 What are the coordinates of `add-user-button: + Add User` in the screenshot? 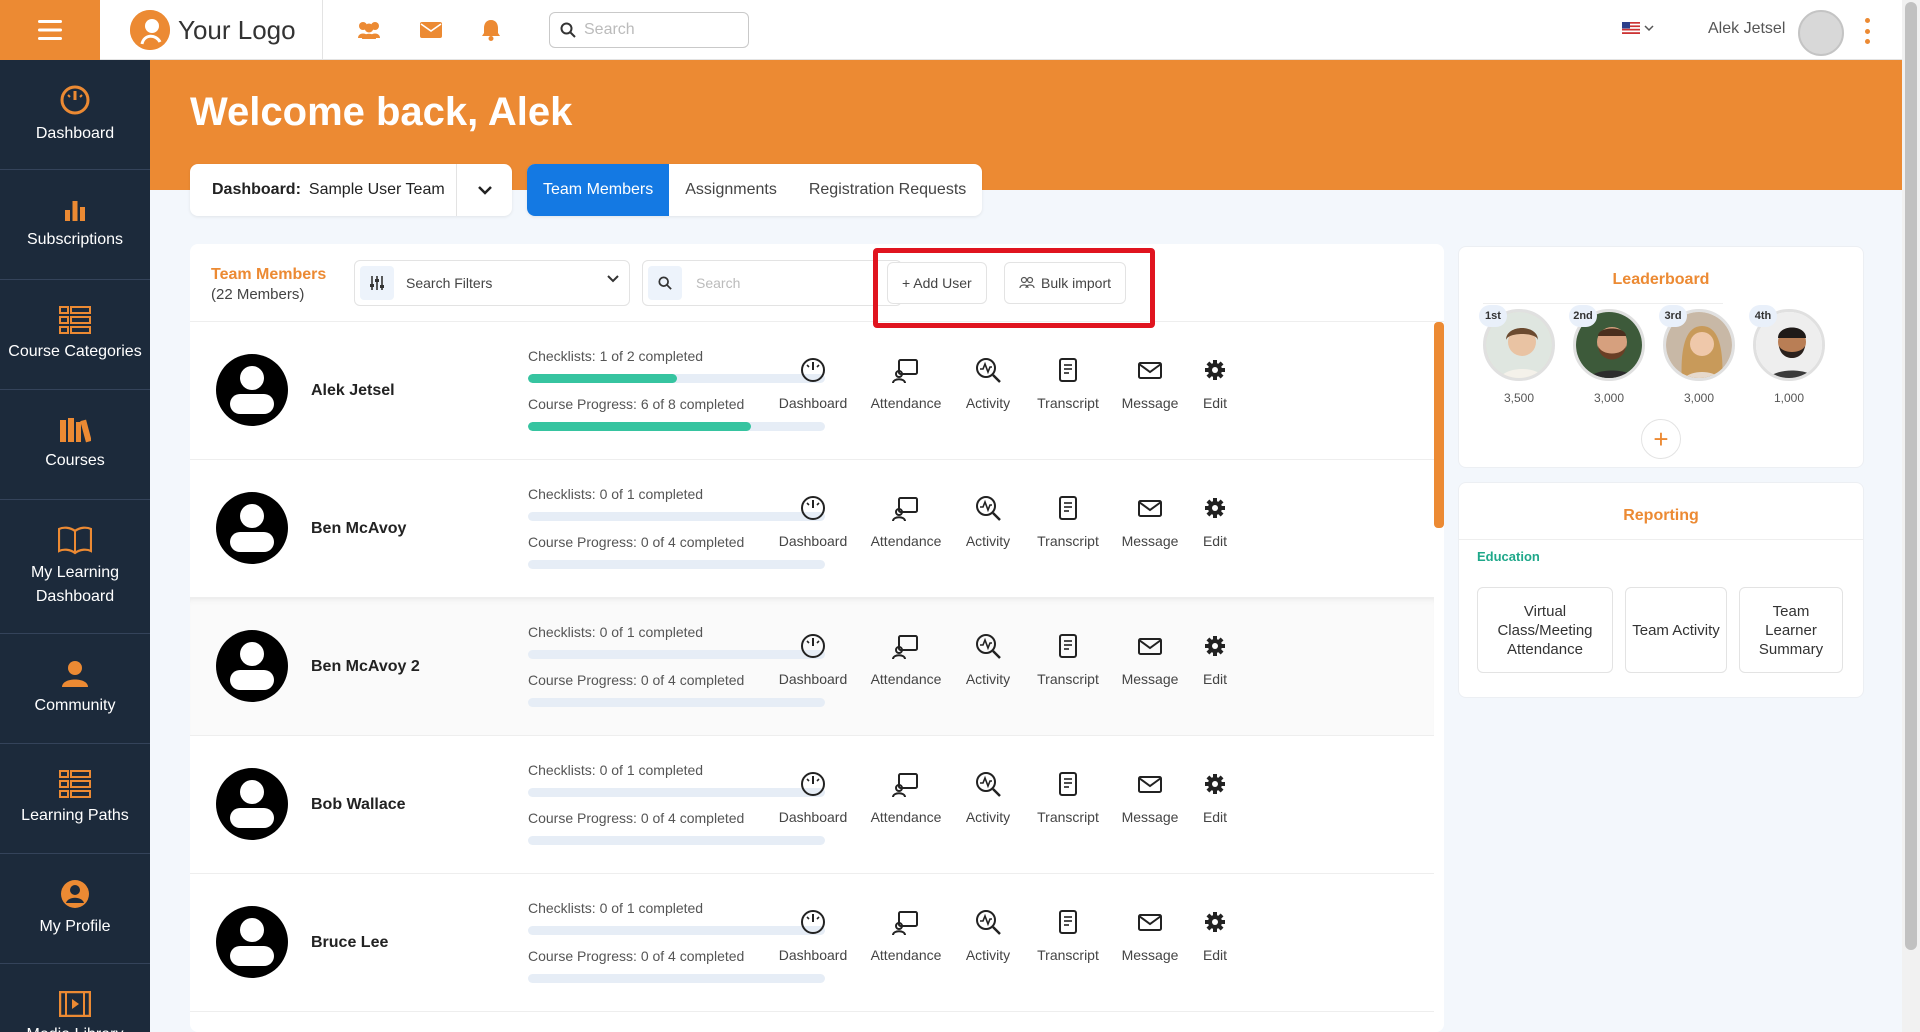 It's located at (937, 283).